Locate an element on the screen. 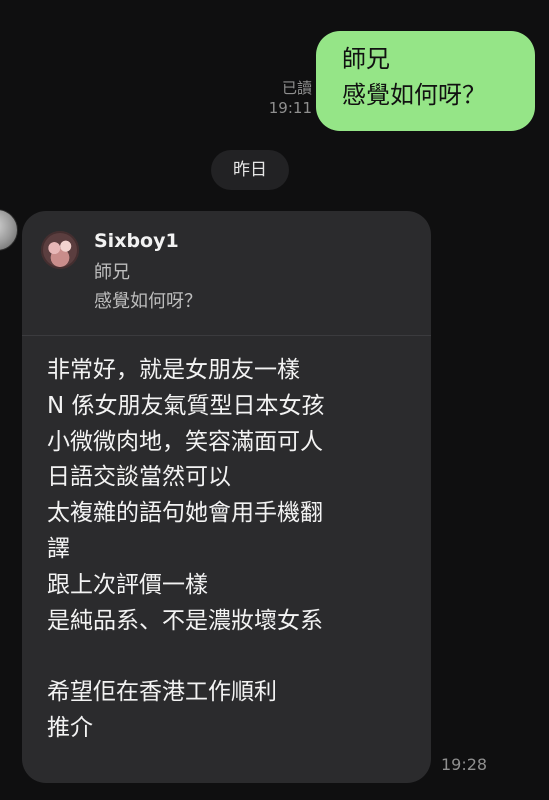 This screenshot has width=549, height=800. incoming-message-line: 小微微肉地，笑容滿面可人 is located at coordinates (185, 441).